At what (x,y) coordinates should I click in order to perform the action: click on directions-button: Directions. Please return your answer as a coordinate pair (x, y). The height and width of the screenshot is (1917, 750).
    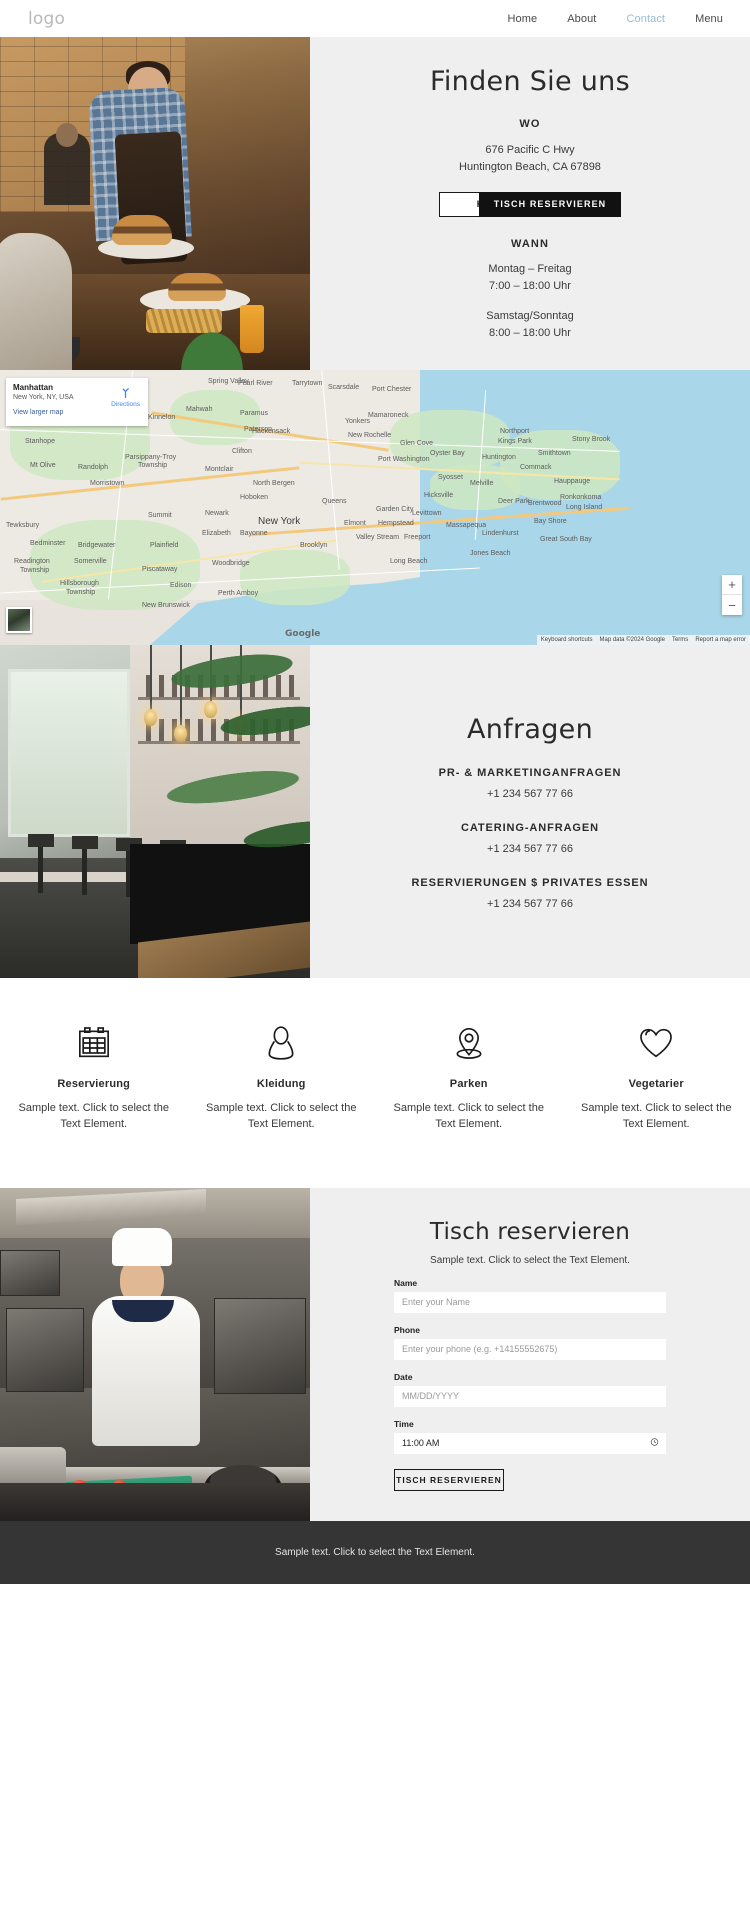
    Looking at the image, I should click on (125, 397).